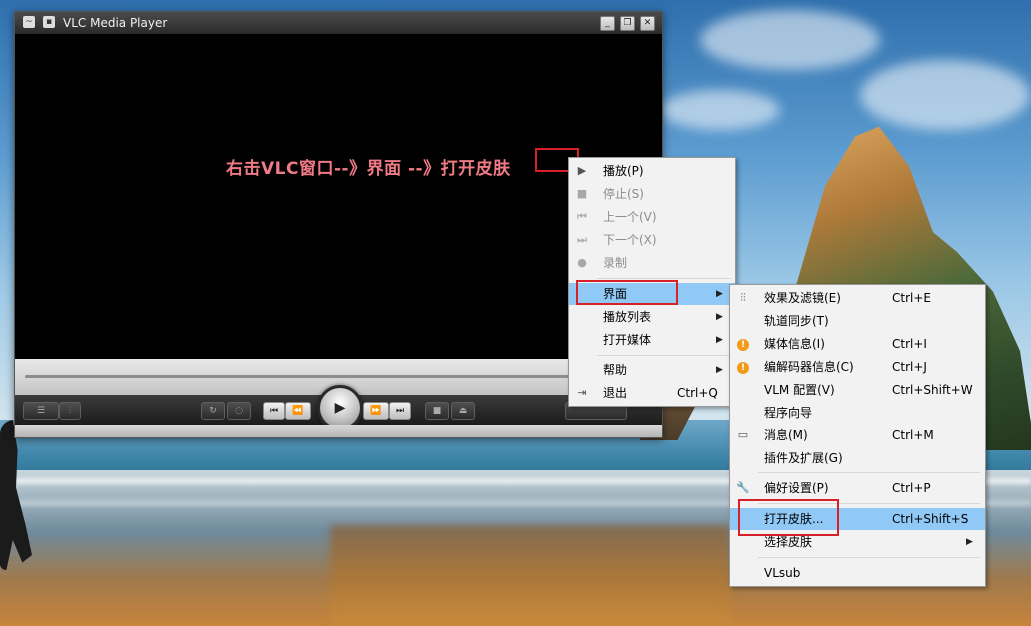  Describe the element at coordinates (627, 292) in the screenshot. I see `interface-highlight-box` at that location.